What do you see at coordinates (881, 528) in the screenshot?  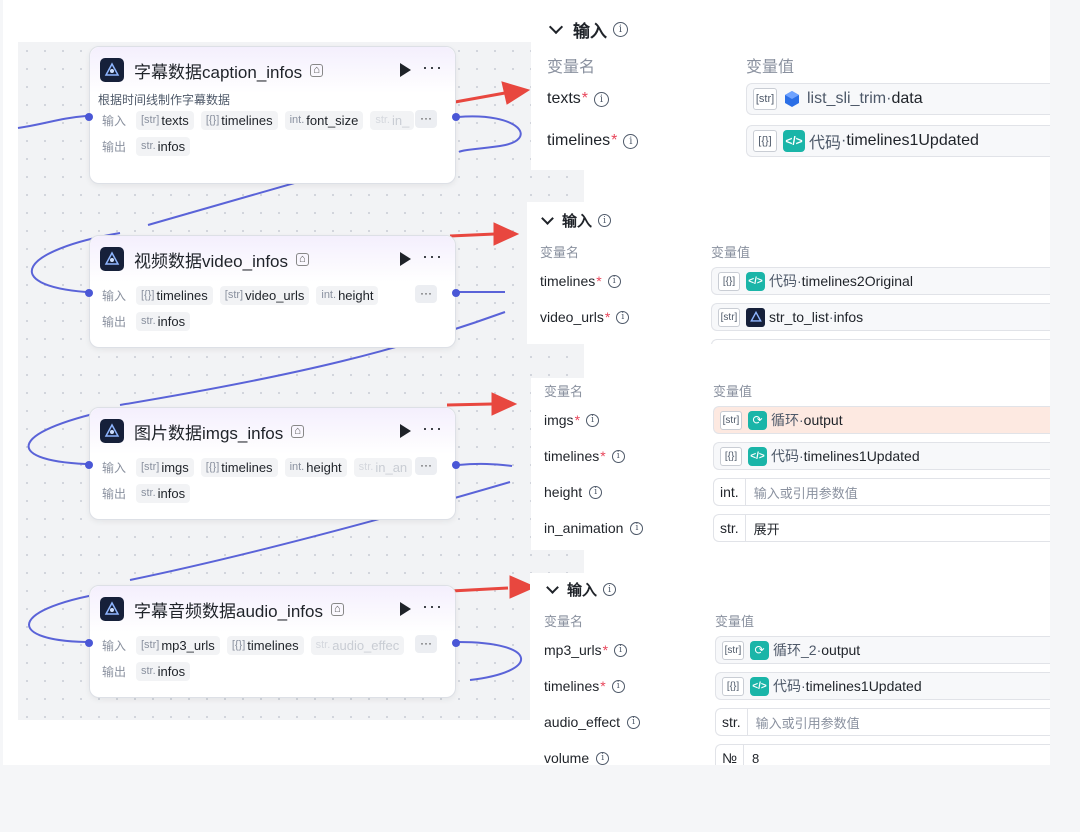 I see `param-value-in-animation: str. 展开` at bounding box center [881, 528].